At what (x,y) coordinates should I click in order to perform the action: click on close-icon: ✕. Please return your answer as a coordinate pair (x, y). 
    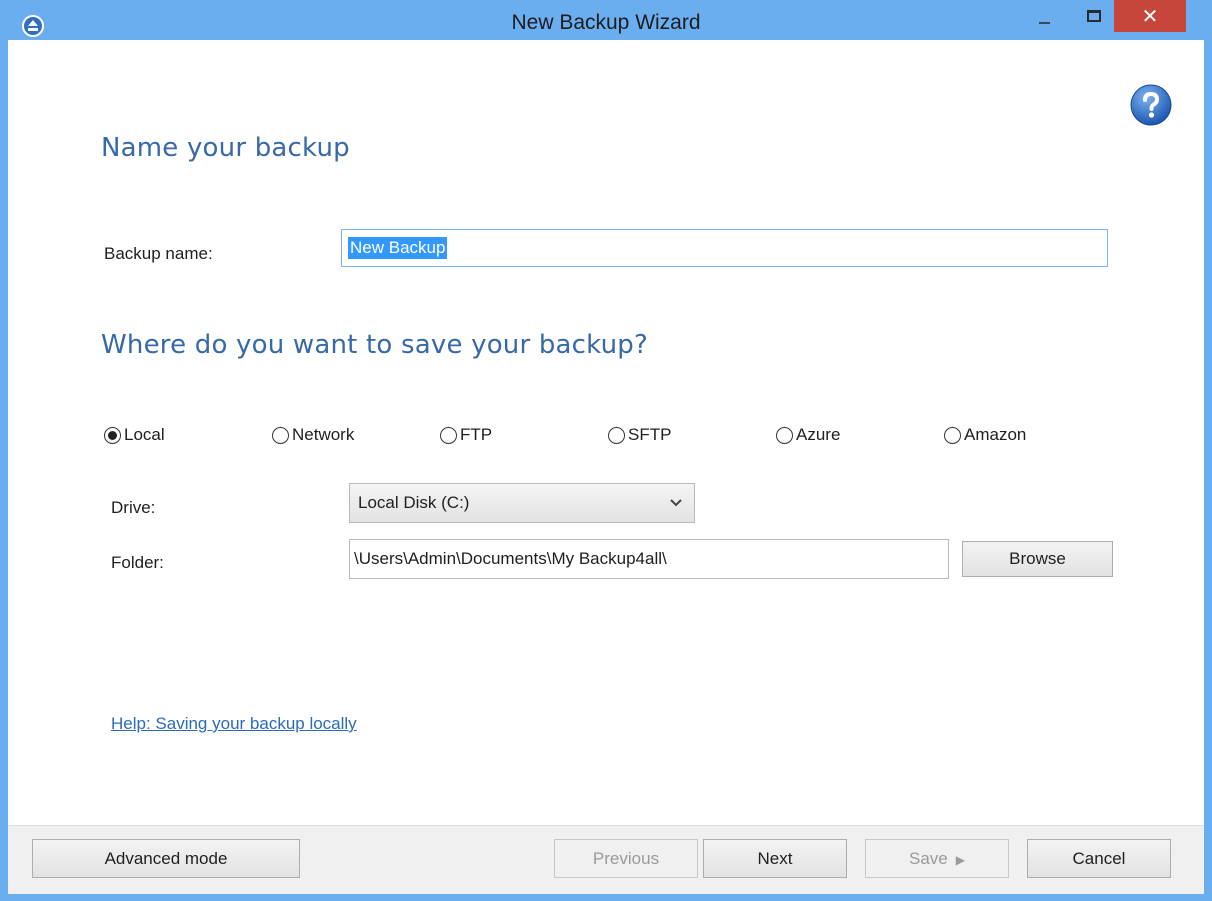
    Looking at the image, I should click on (1150, 16).